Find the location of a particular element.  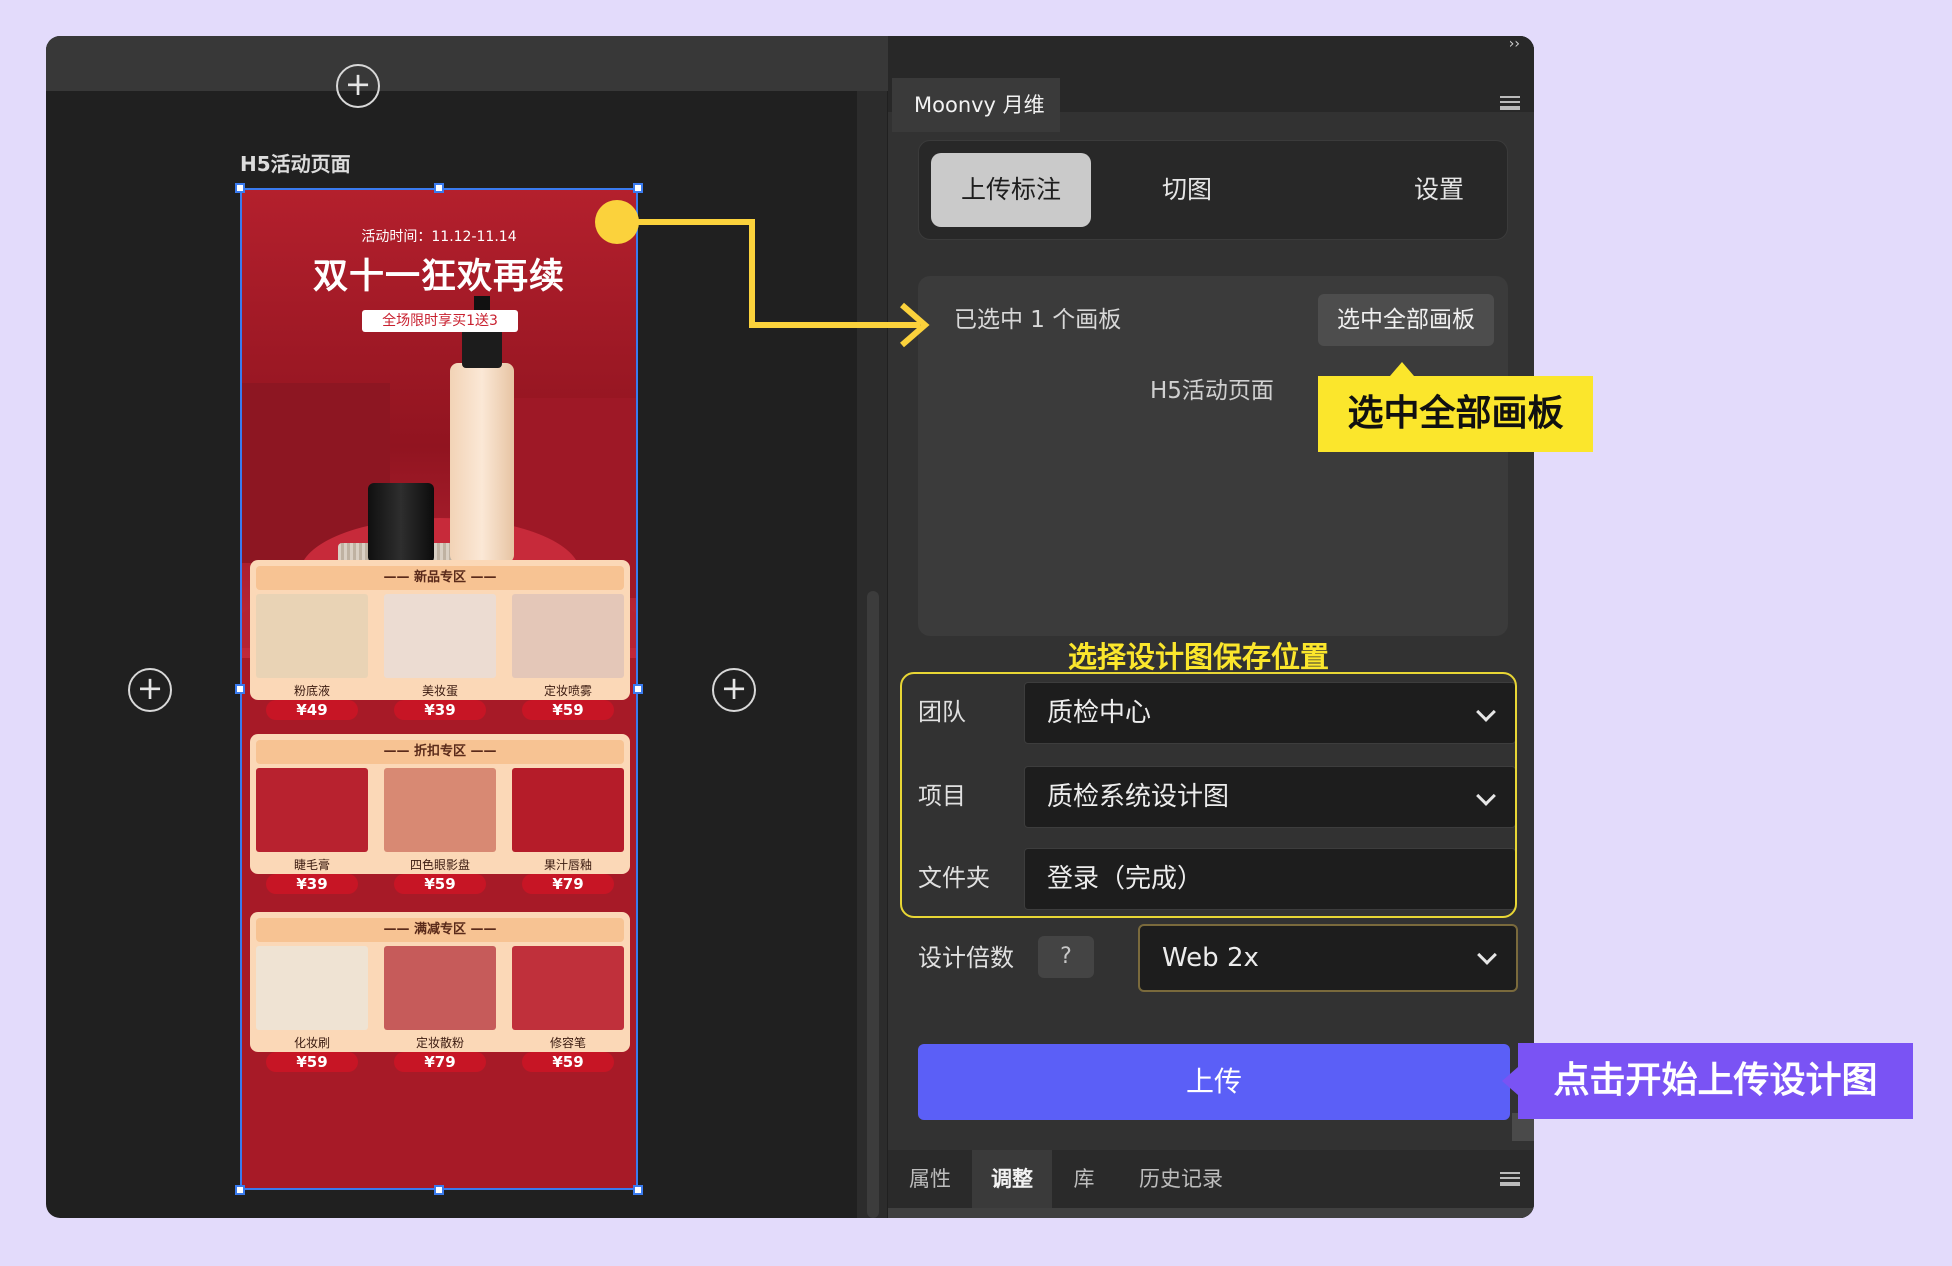

collapse-icon: ›› is located at coordinates (1514, 44).